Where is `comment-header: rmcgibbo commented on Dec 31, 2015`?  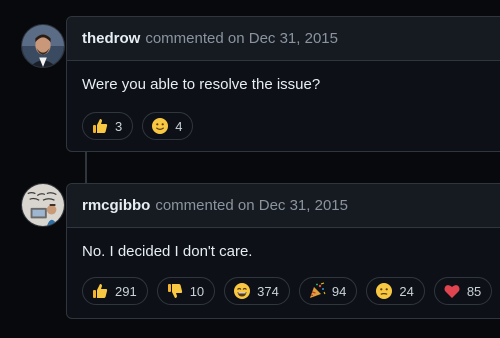
comment-header: rmcgibbo commented on Dec 31, 2015 is located at coordinates (283, 206).